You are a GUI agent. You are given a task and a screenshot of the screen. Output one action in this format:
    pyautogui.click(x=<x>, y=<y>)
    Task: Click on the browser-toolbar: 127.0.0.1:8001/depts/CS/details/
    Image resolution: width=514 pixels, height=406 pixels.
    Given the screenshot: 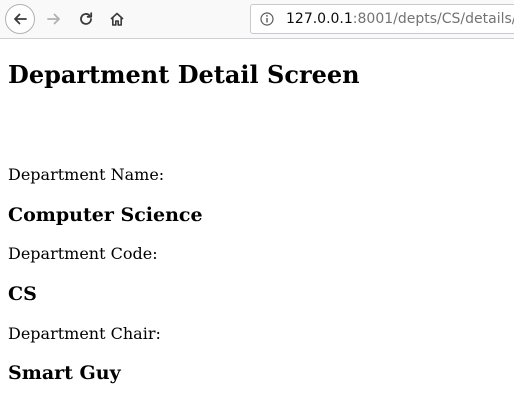 What is the action you would take?
    pyautogui.click(x=257, y=19)
    